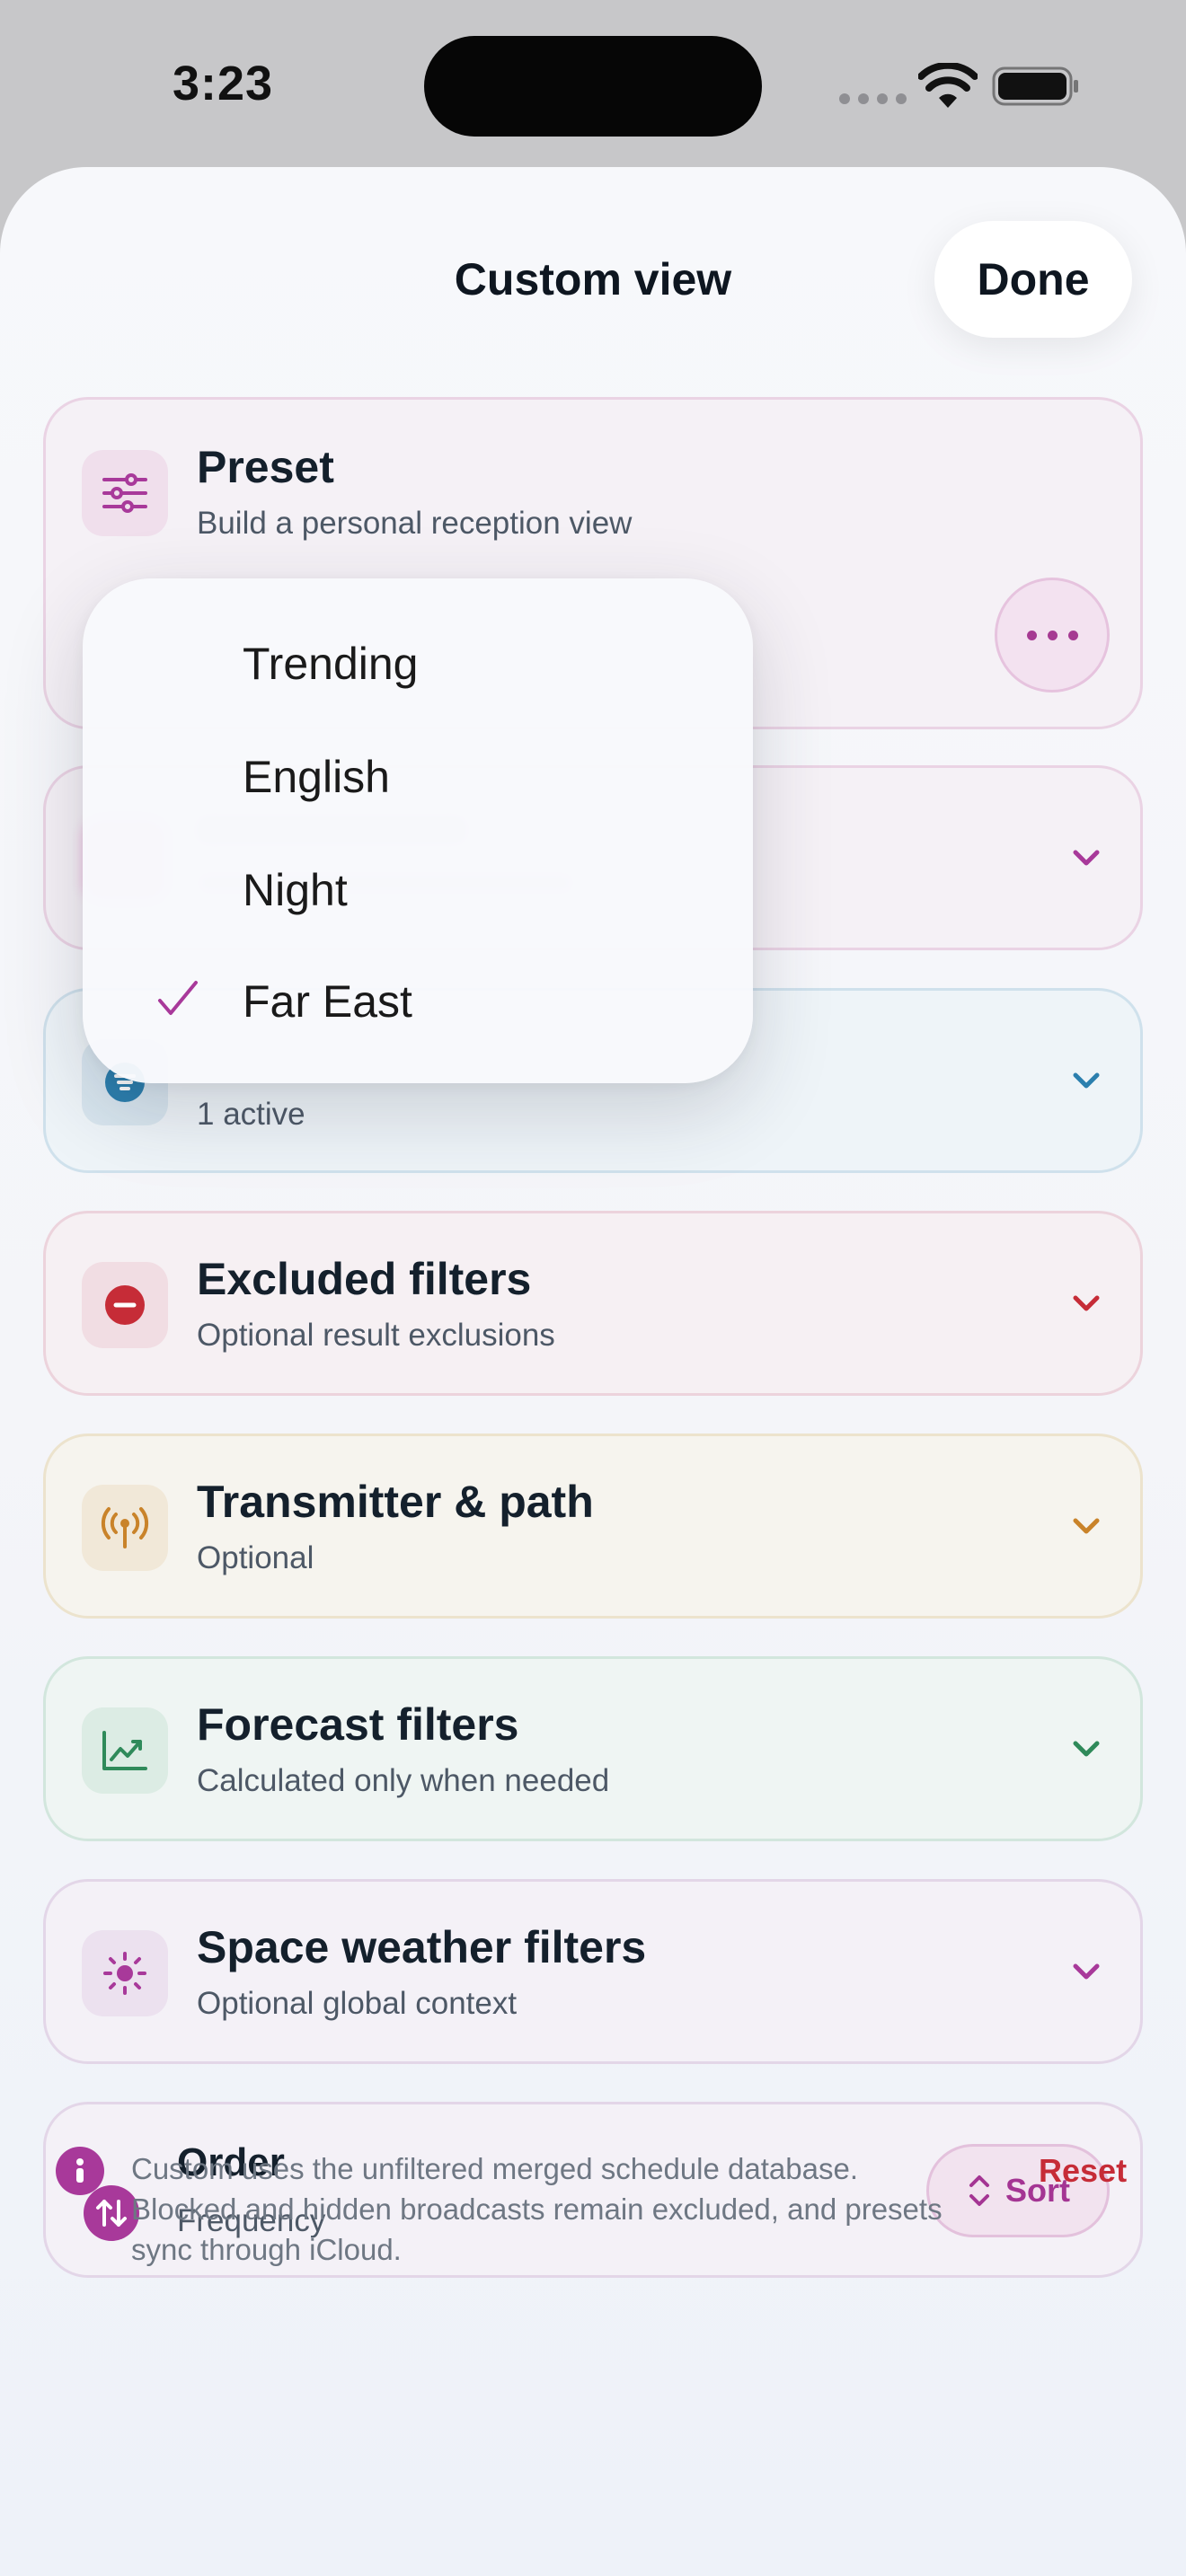 The width and height of the screenshot is (1186, 2576). Describe the element at coordinates (1035, 86) in the screenshot. I see `battery-icon` at that location.